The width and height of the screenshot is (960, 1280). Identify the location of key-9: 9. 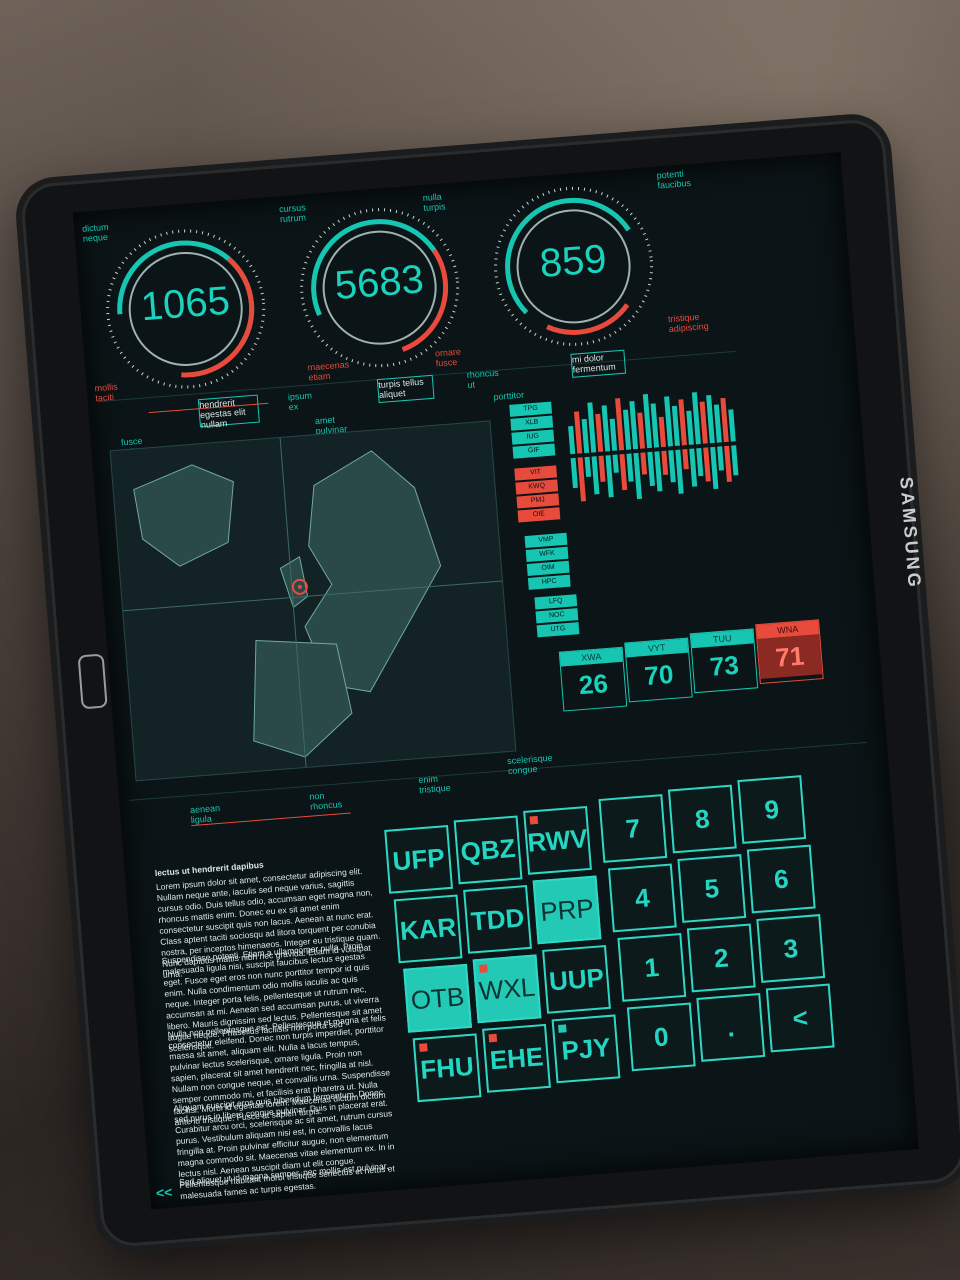
(772, 809).